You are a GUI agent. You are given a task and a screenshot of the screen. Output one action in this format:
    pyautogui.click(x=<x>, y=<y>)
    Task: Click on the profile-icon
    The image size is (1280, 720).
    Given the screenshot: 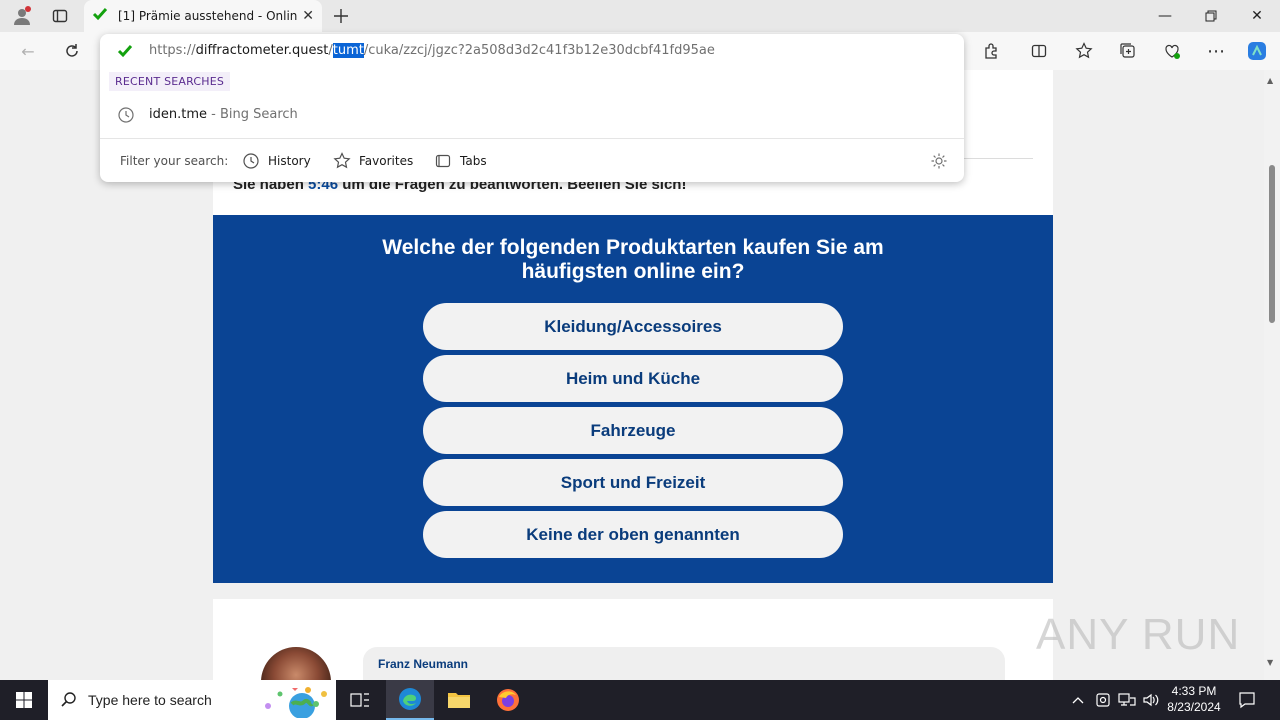 What is the action you would take?
    pyautogui.click(x=22, y=16)
    